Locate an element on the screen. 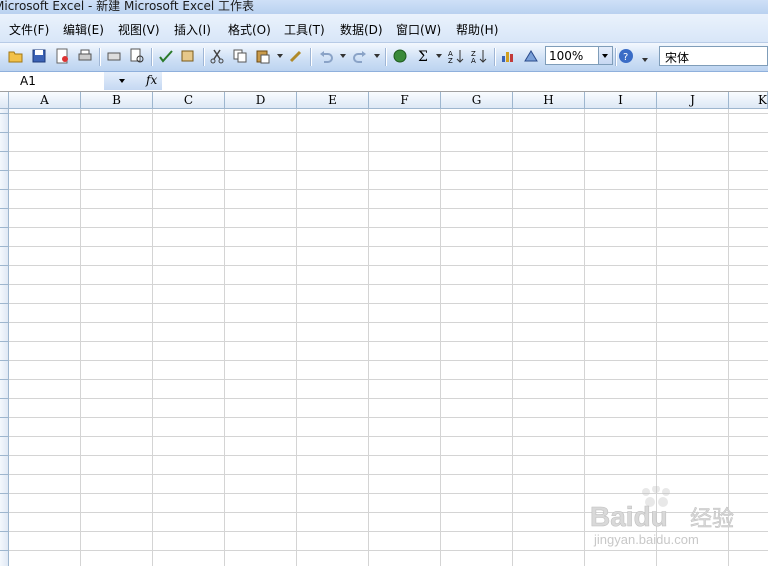  copy-icon is located at coordinates (240, 56).